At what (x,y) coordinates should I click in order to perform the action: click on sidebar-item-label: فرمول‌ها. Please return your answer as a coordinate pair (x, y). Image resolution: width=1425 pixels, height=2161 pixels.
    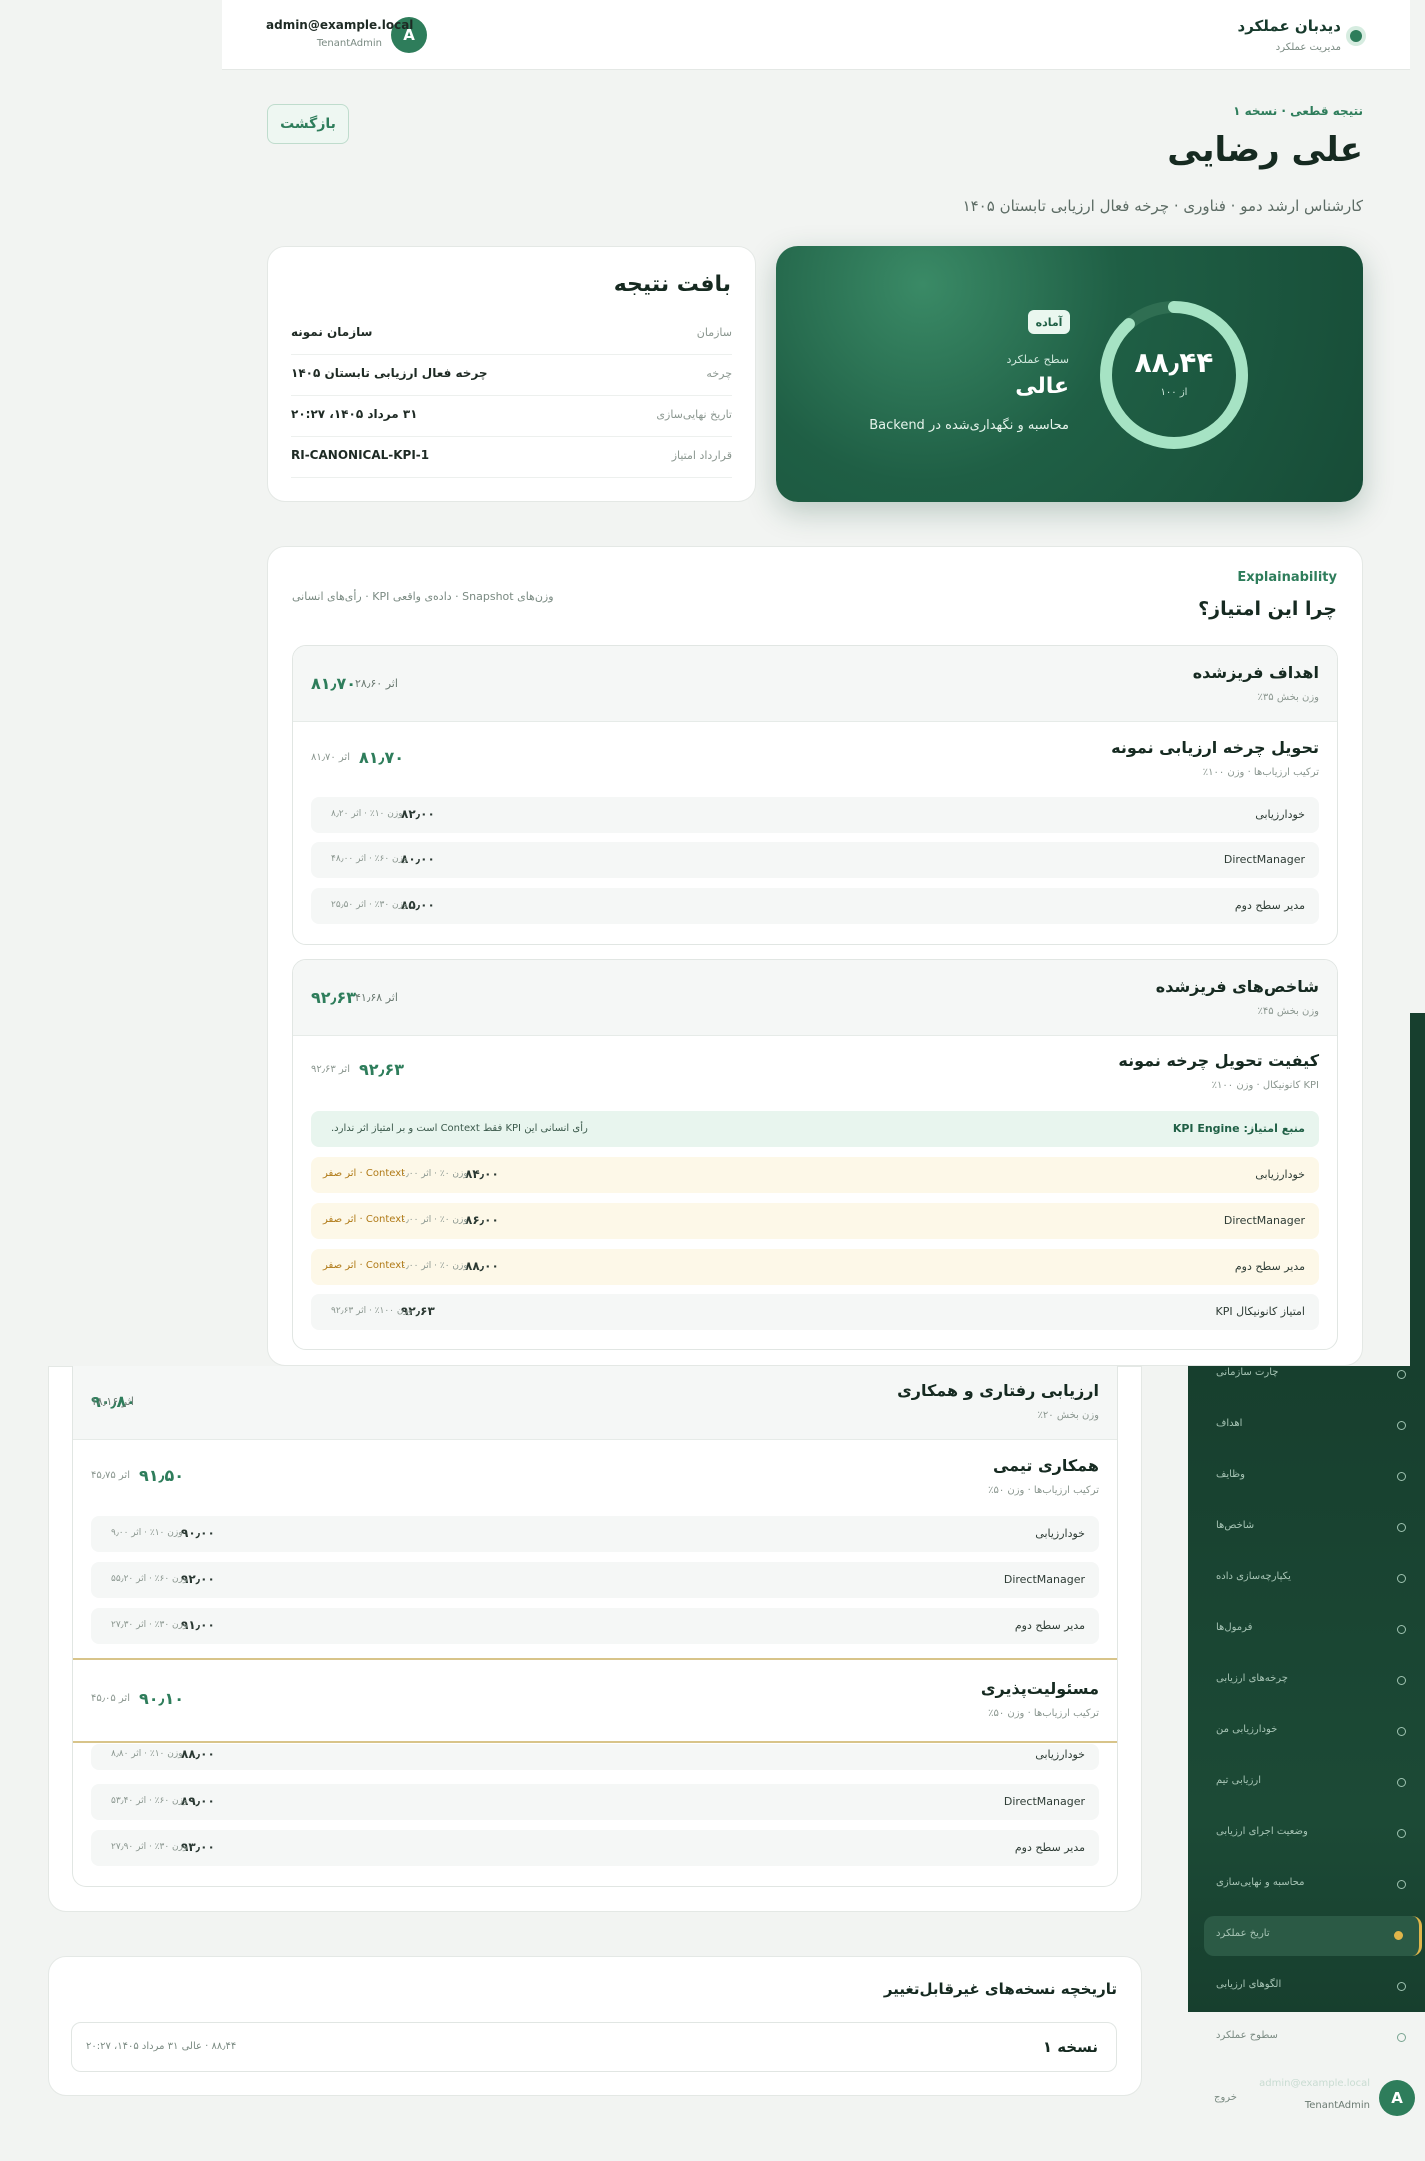
    Looking at the image, I should click on (1234, 1627).